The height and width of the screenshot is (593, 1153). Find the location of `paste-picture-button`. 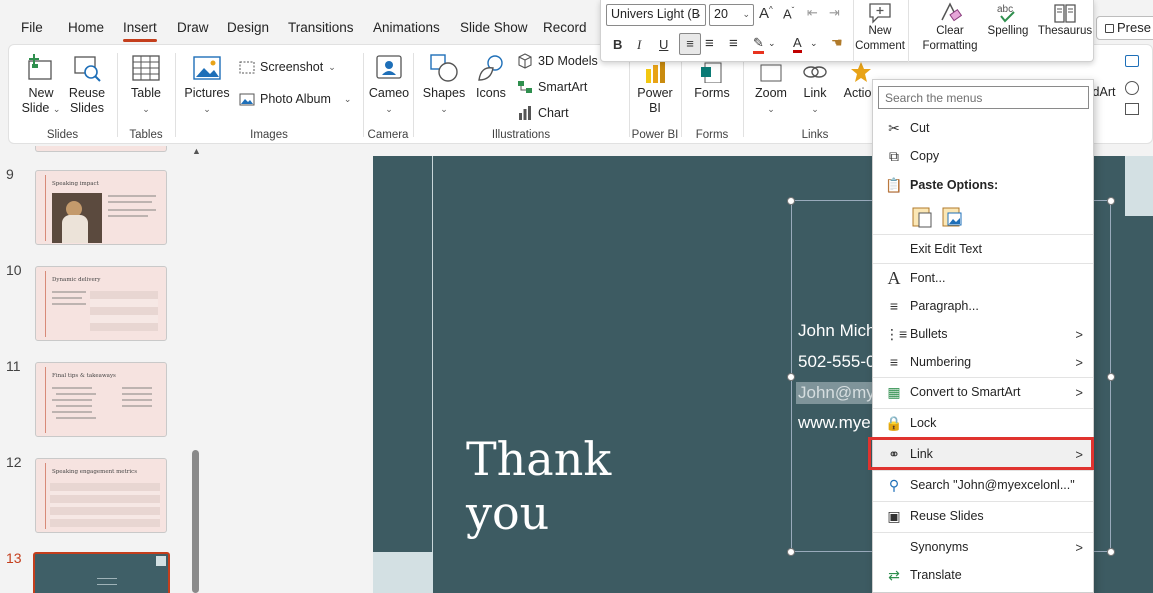

paste-picture-button is located at coordinates (952, 216).